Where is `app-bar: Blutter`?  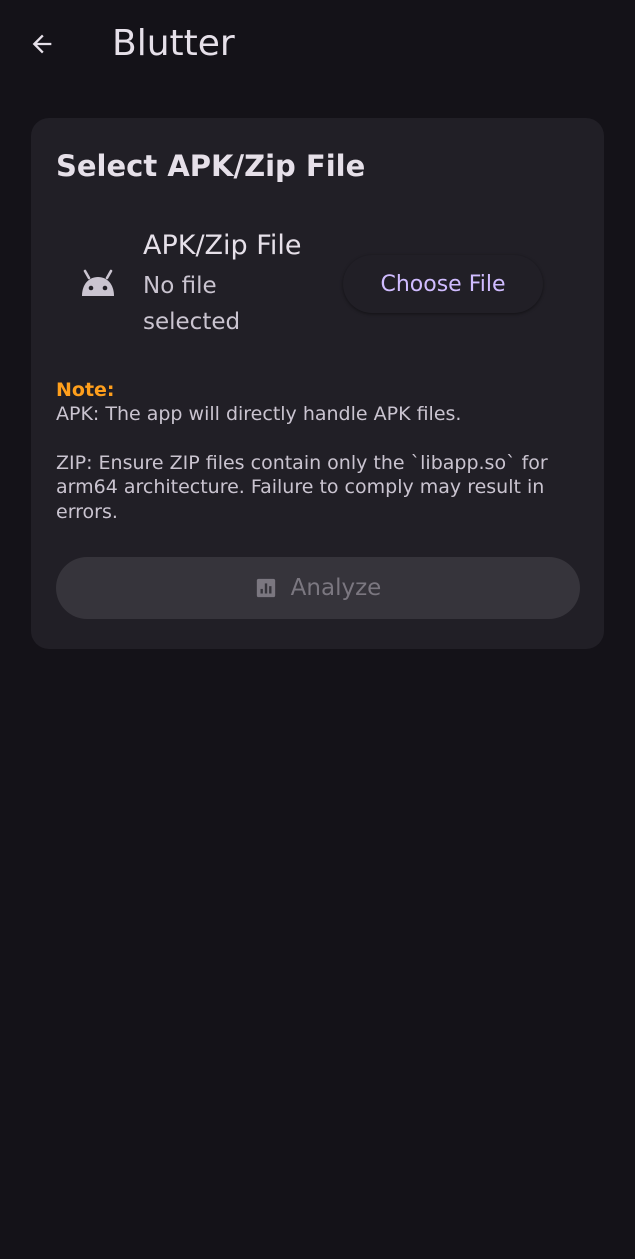
app-bar: Blutter is located at coordinates (317, 44).